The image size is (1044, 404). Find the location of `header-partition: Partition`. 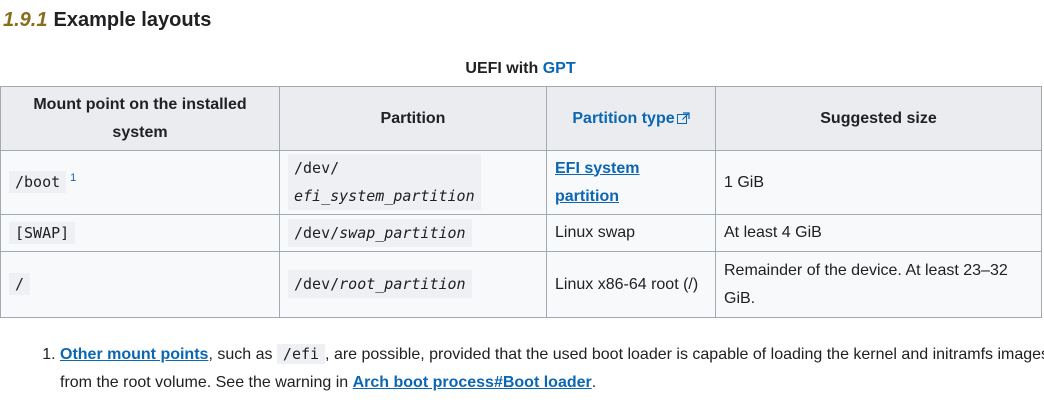

header-partition: Partition is located at coordinates (413, 118).